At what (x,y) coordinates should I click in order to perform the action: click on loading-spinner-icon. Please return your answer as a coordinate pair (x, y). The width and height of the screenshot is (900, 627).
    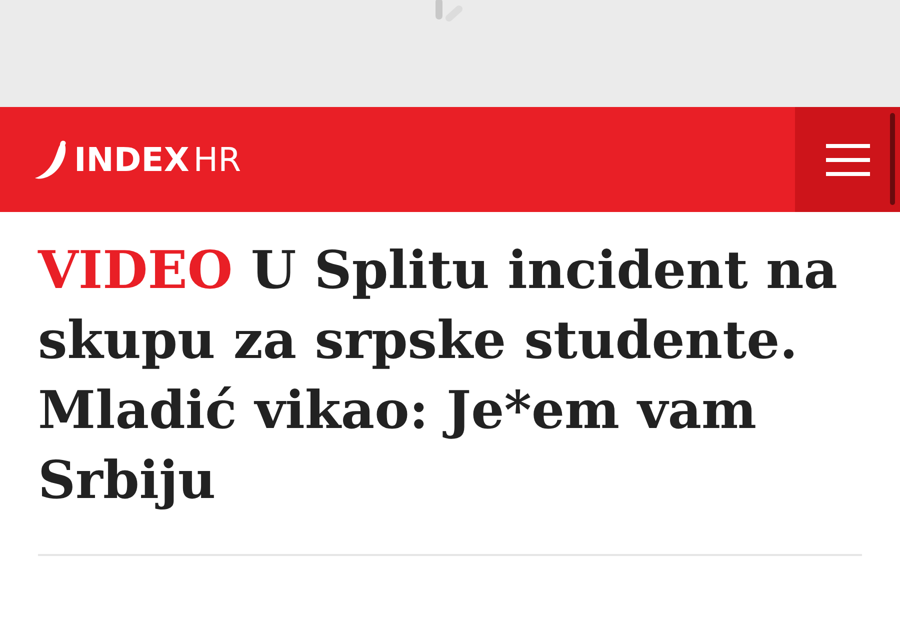
    Looking at the image, I should click on (450, 12).